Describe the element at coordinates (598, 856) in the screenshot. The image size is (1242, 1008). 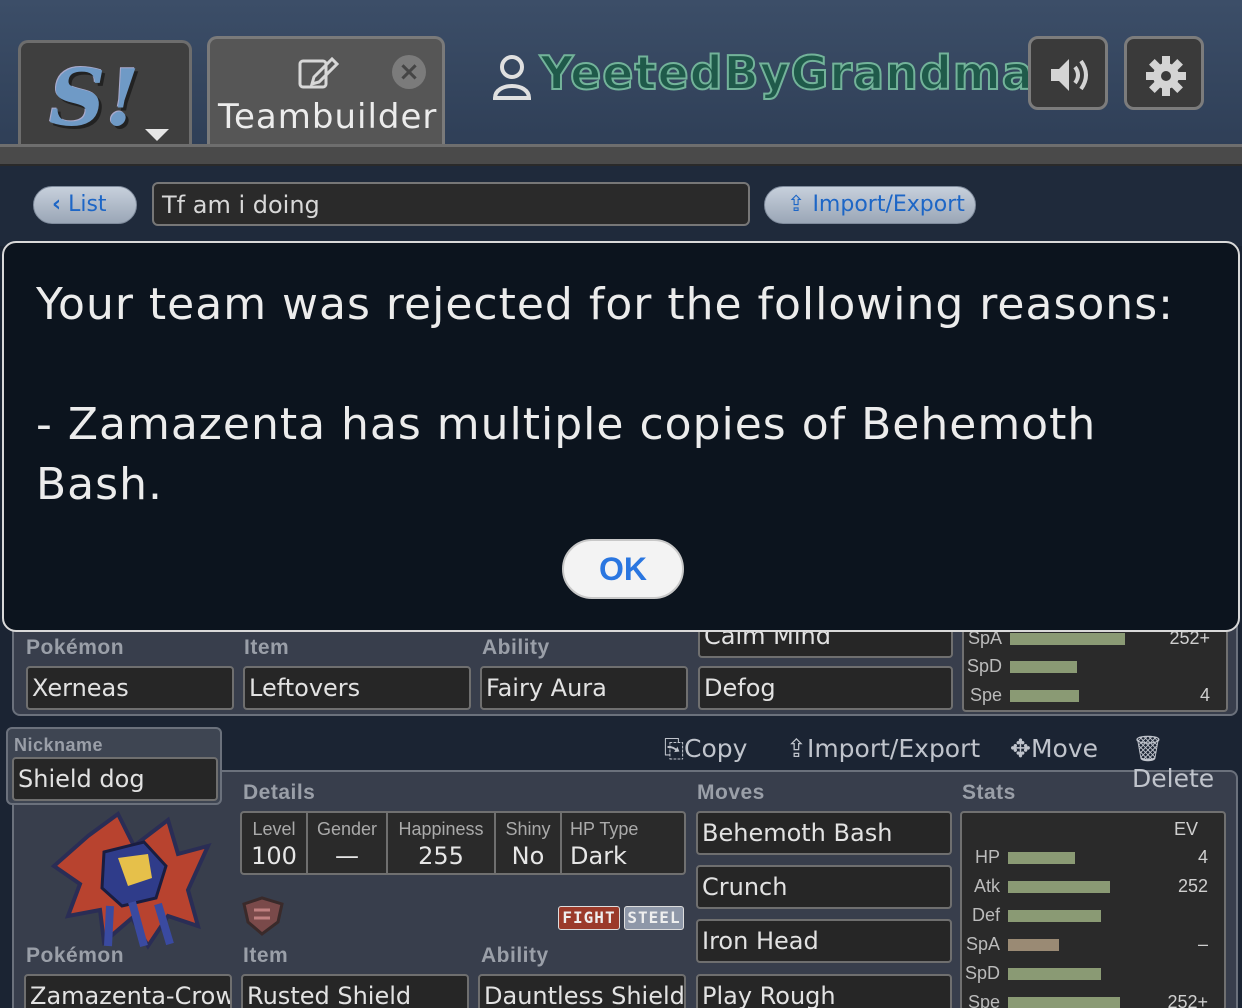
I see `hptype-value: Dark` at that location.